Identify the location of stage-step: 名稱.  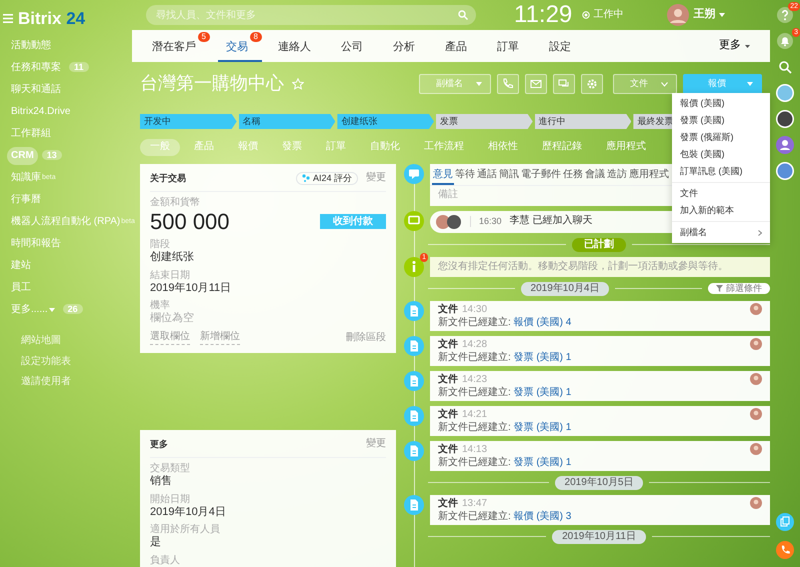
(287, 121).